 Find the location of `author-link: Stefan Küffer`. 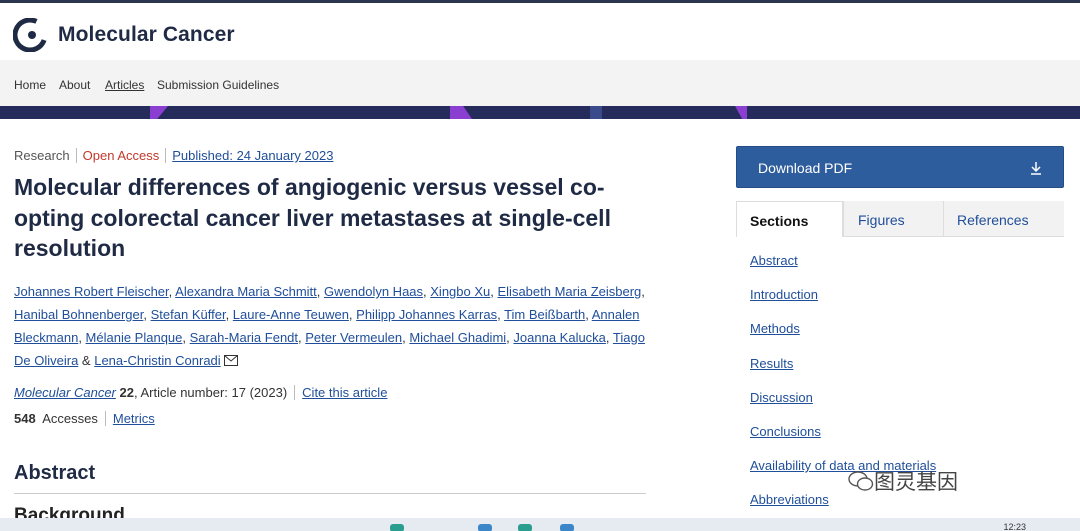

author-link: Stefan Küffer is located at coordinates (188, 314).